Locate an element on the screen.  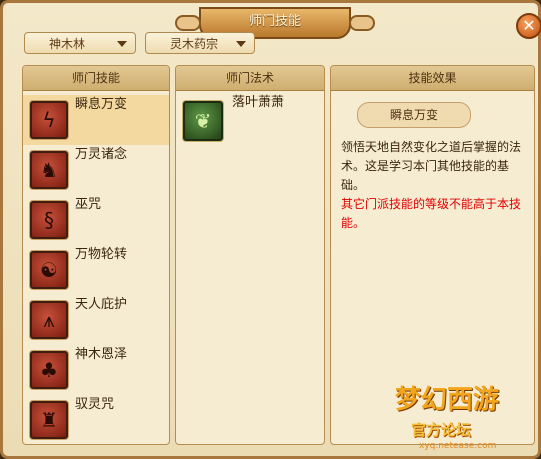
school-dropdown-value: 神木林 is located at coordinates (67, 44).